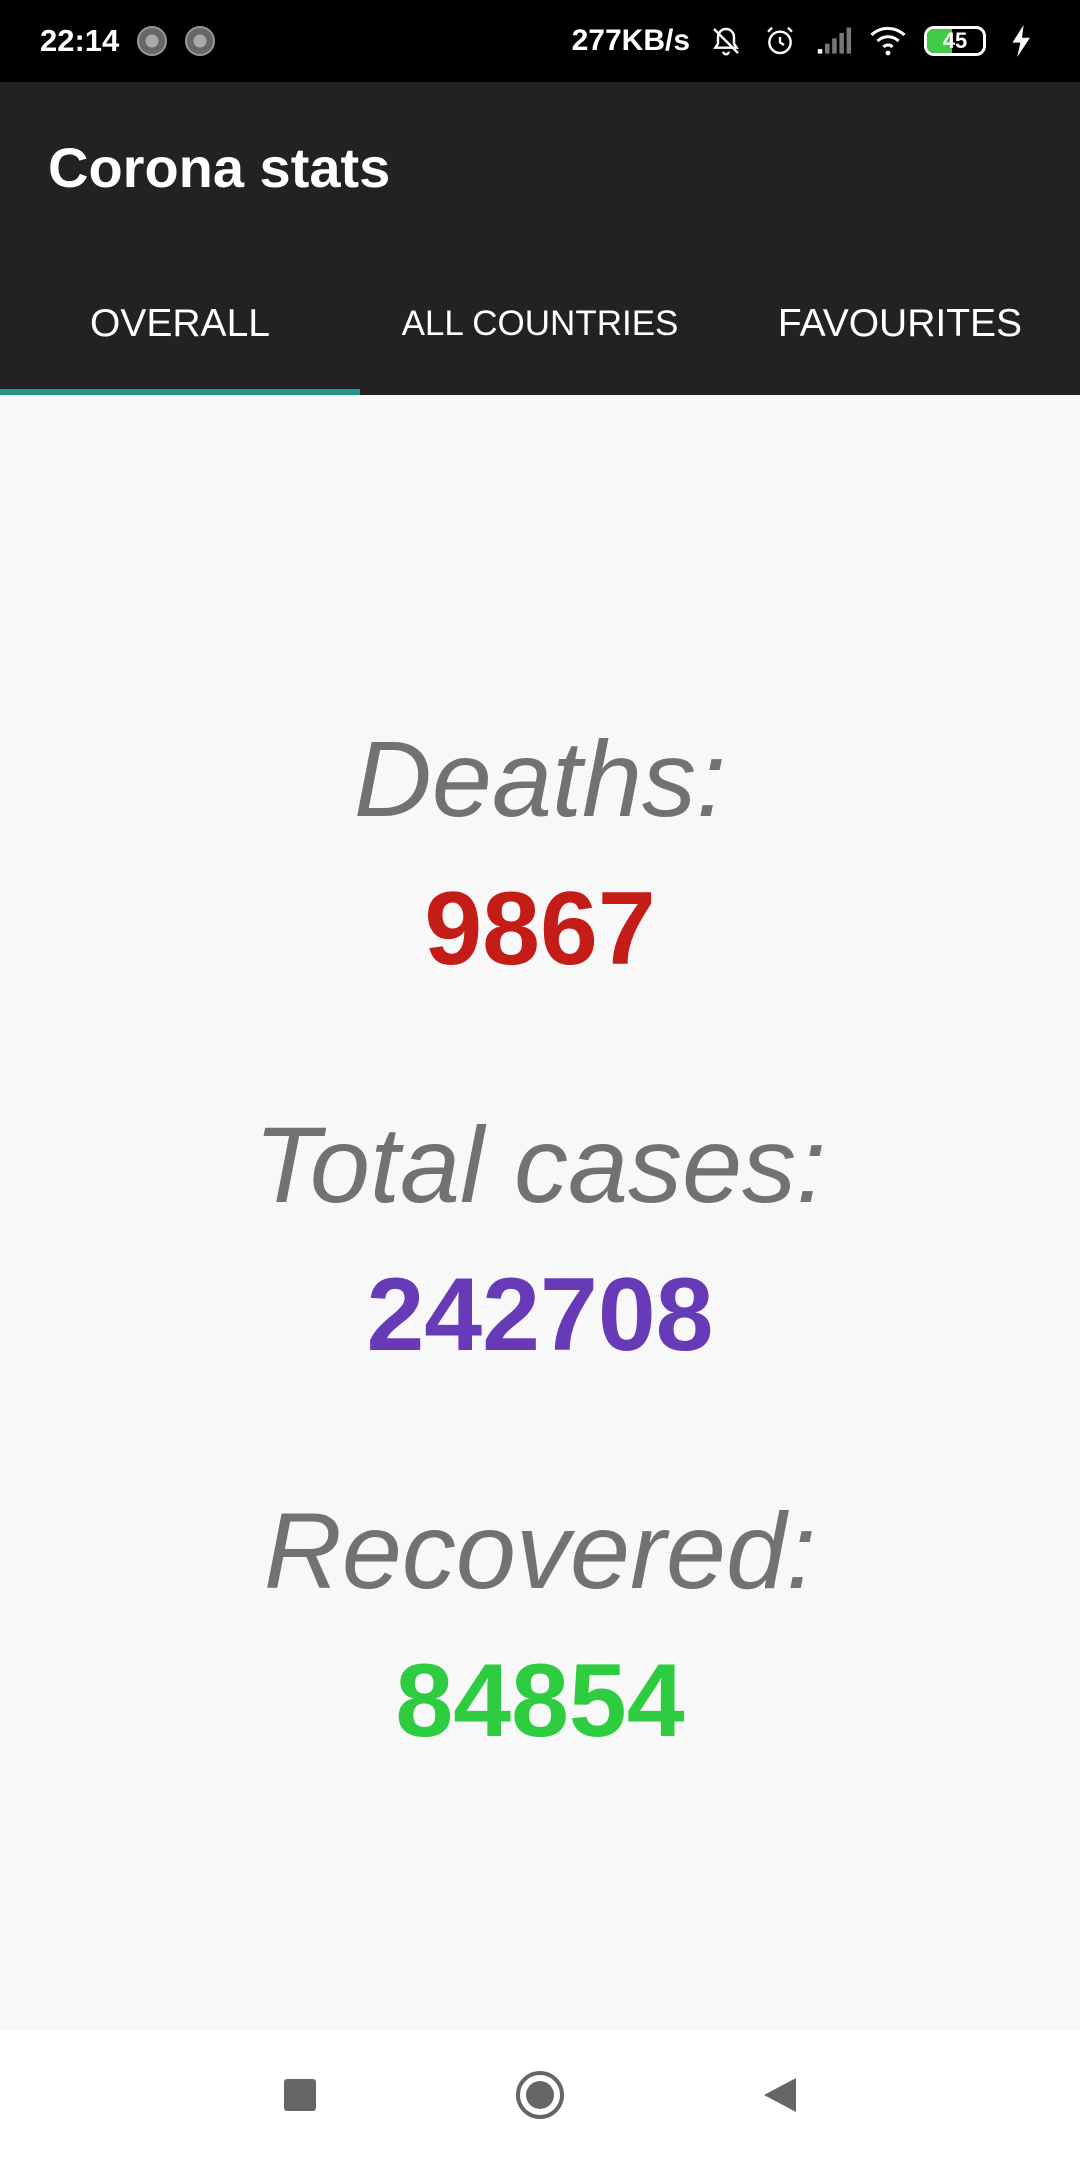 The width and height of the screenshot is (1080, 2160). What do you see at coordinates (540, 1624) in the screenshot?
I see `recovered-stat: Recovered: 84854` at bounding box center [540, 1624].